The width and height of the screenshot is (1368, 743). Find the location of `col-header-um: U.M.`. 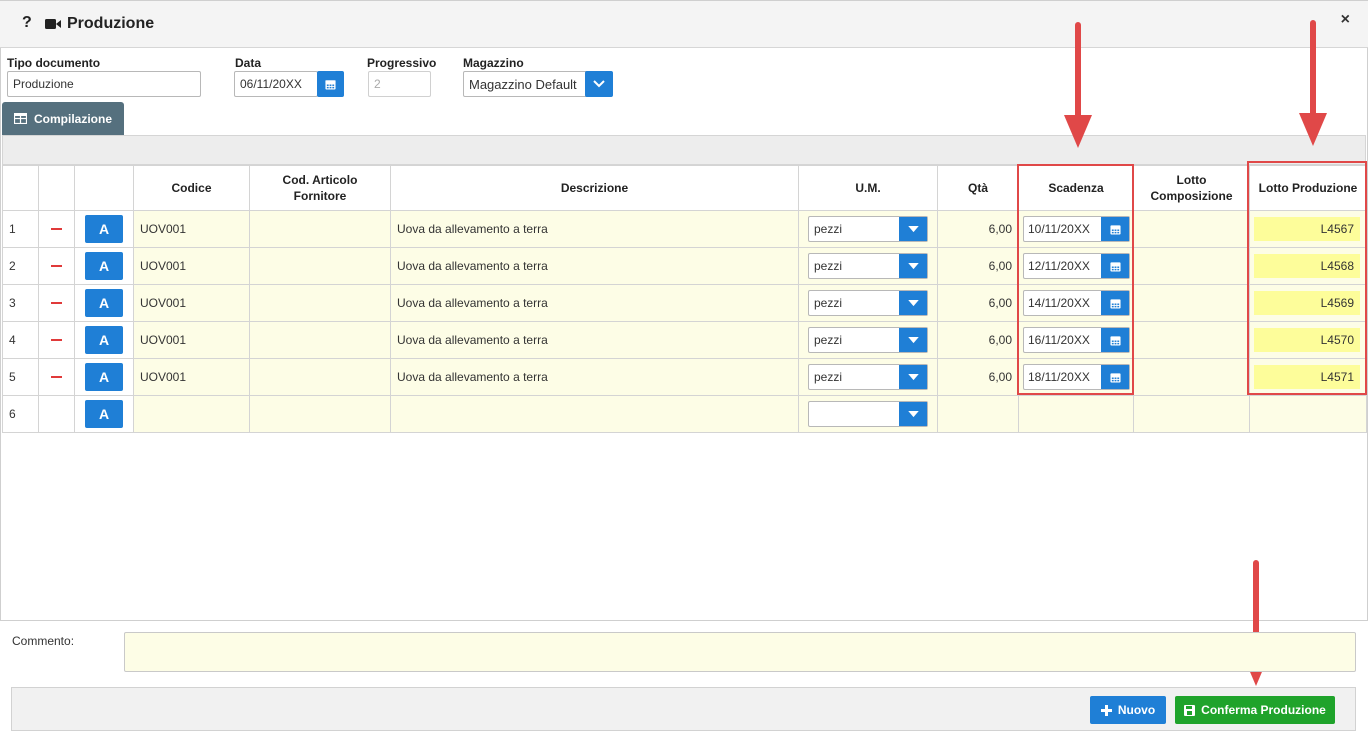

col-header-um: U.M. is located at coordinates (868, 188).